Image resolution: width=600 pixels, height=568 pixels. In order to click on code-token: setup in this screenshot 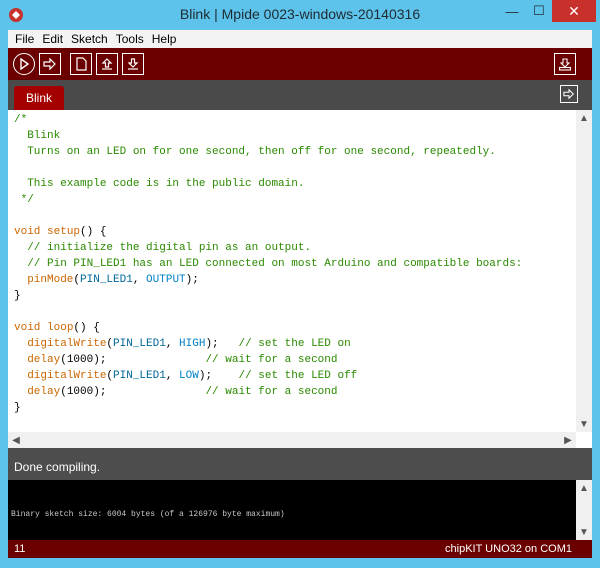, I will do `click(64, 232)`.